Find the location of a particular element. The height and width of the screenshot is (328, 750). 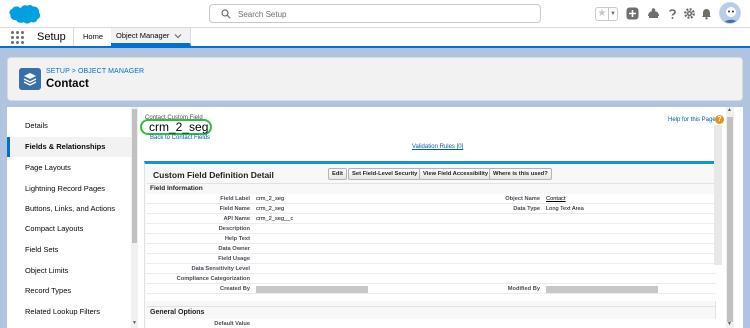

avatar is located at coordinates (730, 13).